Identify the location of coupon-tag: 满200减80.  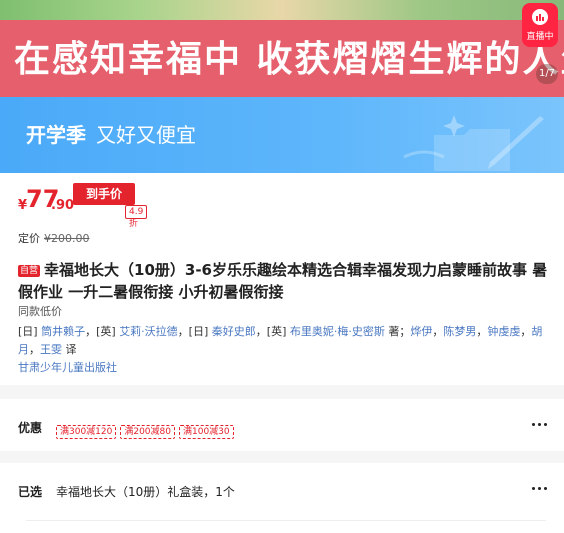
(147, 432).